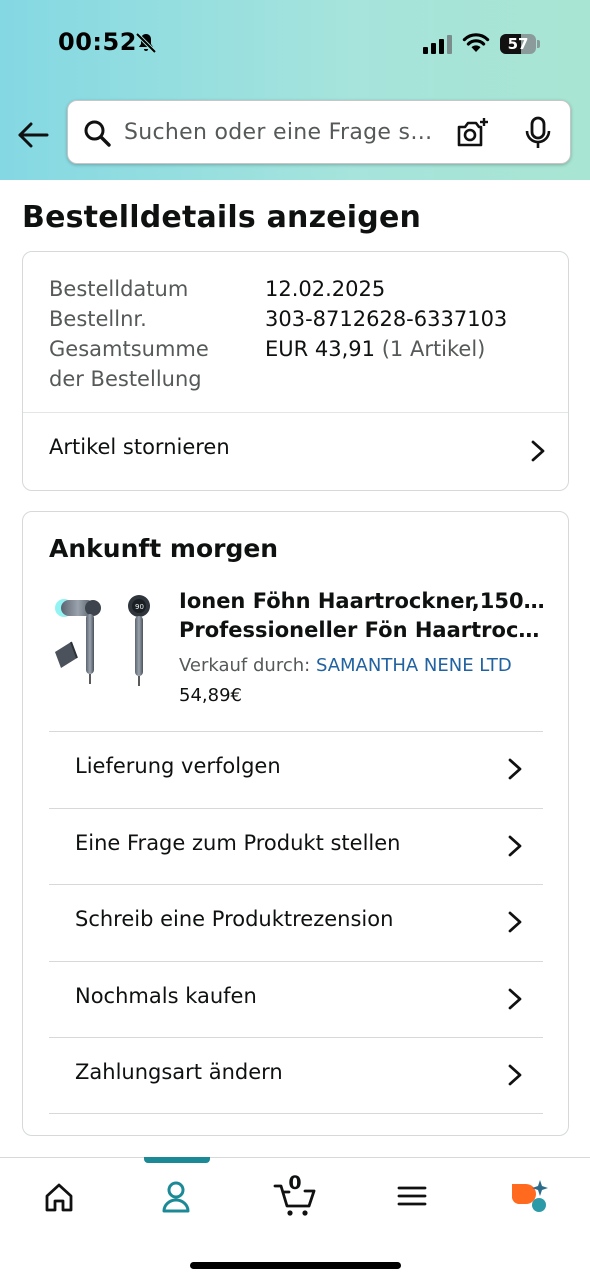 This screenshot has width=590, height=1280. I want to click on search-icon, so click(97, 133).